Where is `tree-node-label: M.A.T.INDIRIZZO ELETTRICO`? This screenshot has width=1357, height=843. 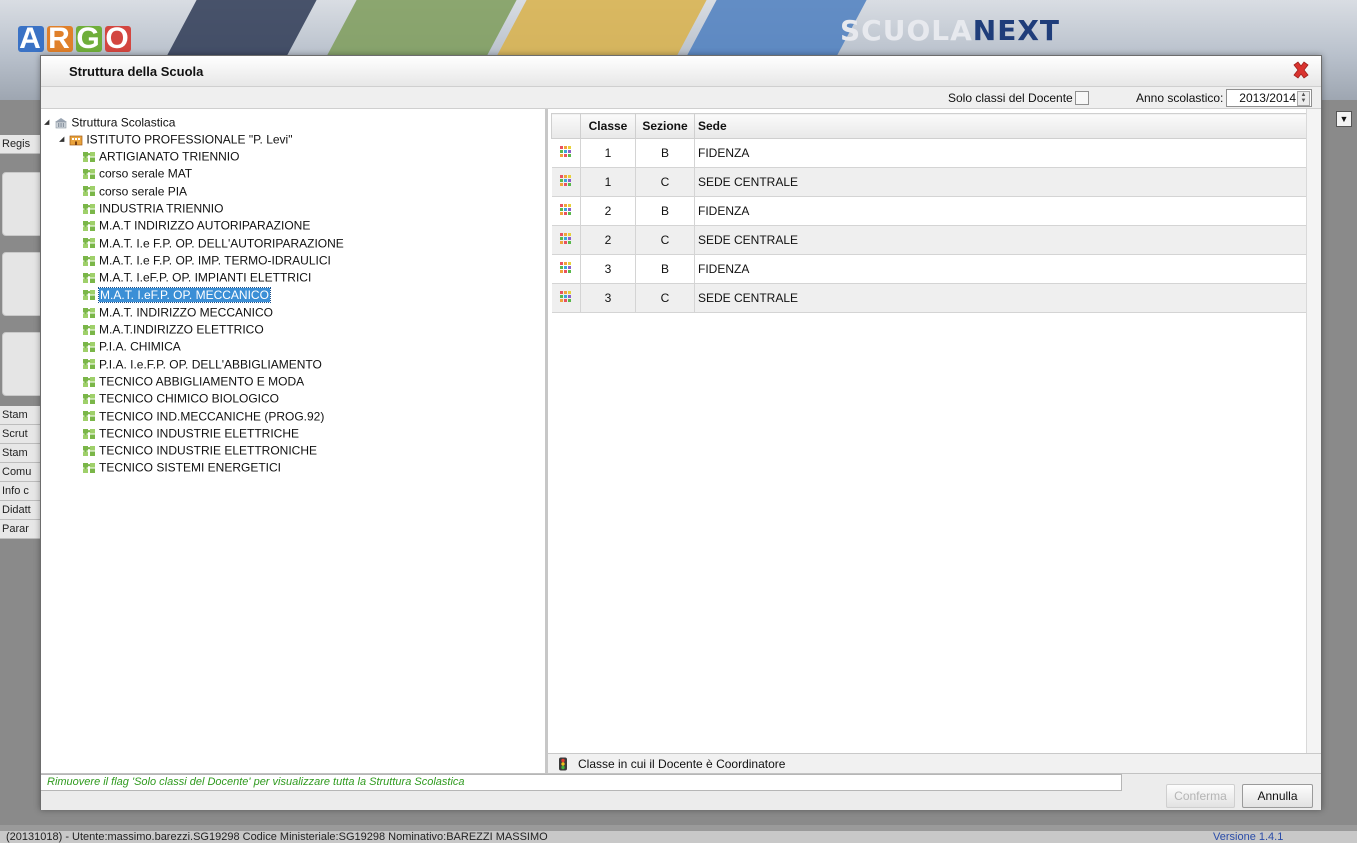 tree-node-label: M.A.T.INDIRIZZO ELETTRICO is located at coordinates (181, 329).